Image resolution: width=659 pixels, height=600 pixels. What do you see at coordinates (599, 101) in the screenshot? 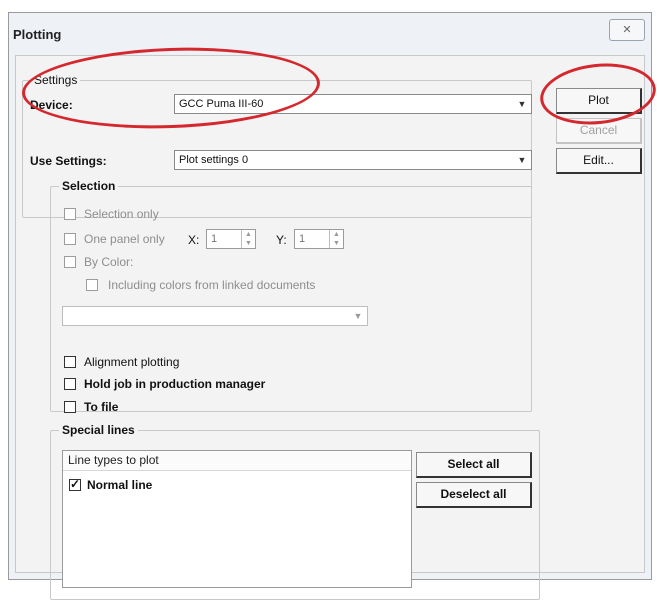
I see `plot-button: Plot` at bounding box center [599, 101].